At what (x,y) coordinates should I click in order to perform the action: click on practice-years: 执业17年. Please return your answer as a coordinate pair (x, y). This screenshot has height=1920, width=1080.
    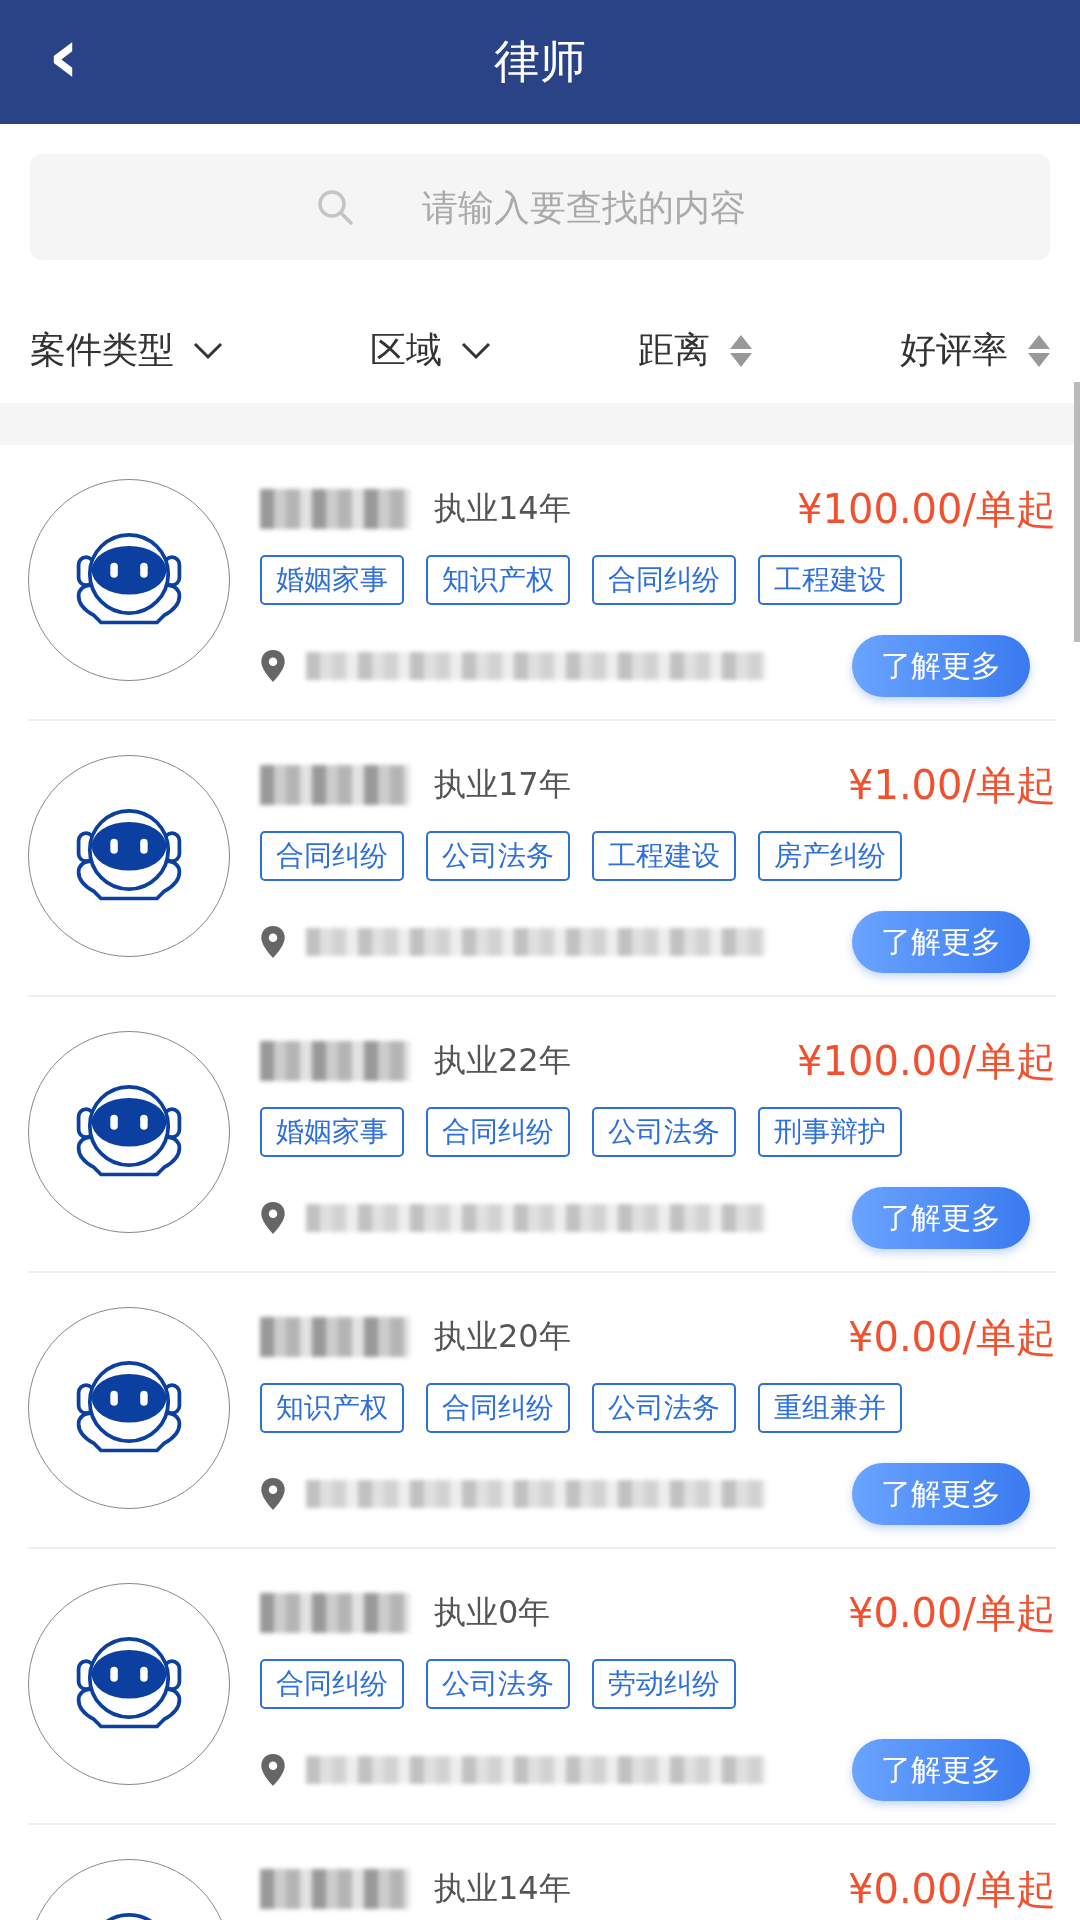
    Looking at the image, I should click on (502, 784).